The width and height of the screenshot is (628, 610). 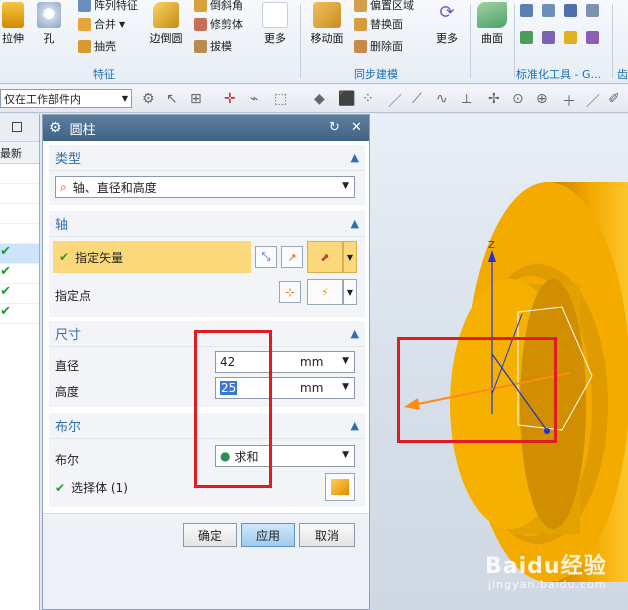 What do you see at coordinates (218, 6) in the screenshot?
I see `chamfer-button: 倒斜角` at bounding box center [218, 6].